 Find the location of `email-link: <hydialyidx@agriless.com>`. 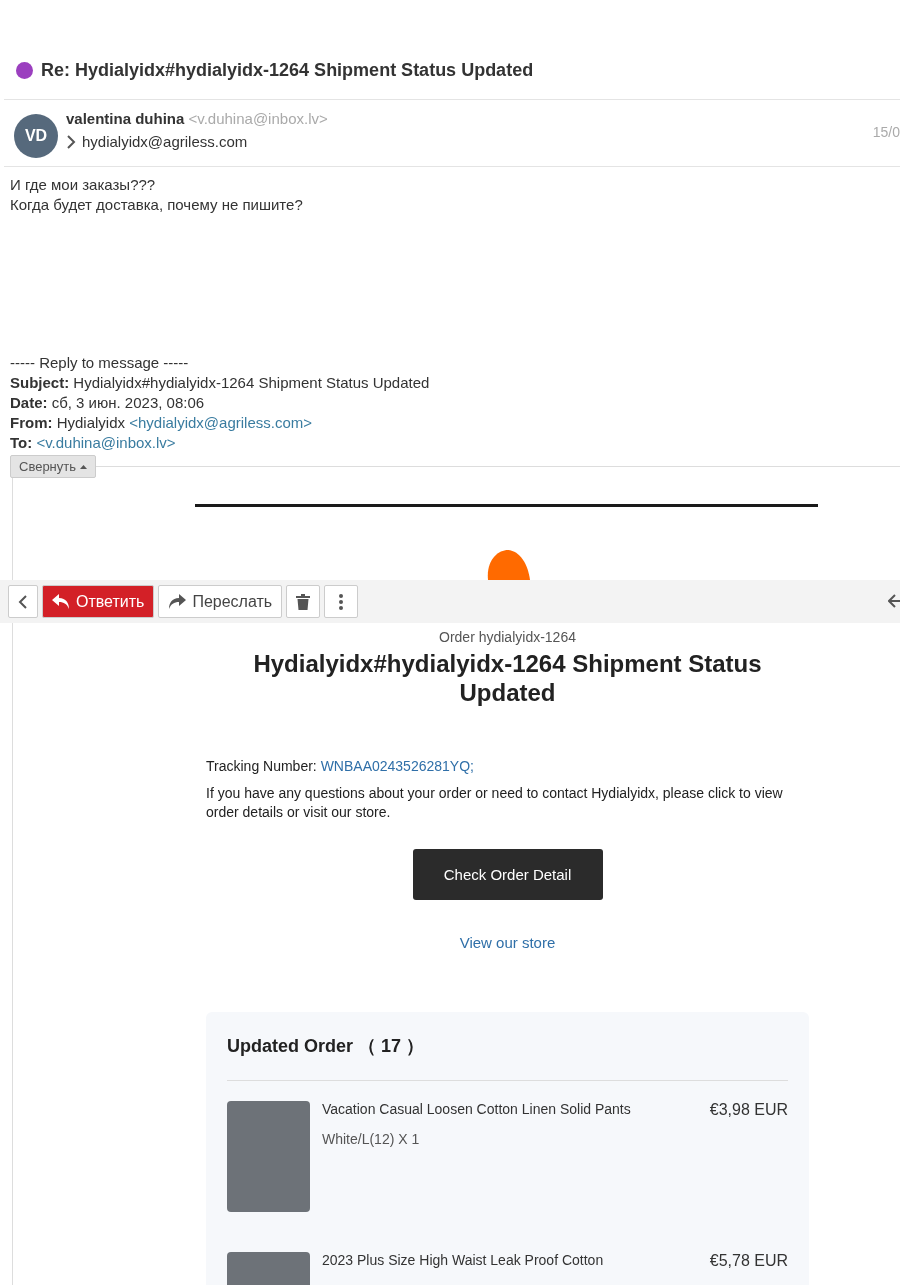

email-link: <hydialyidx@agriless.com> is located at coordinates (220, 422).